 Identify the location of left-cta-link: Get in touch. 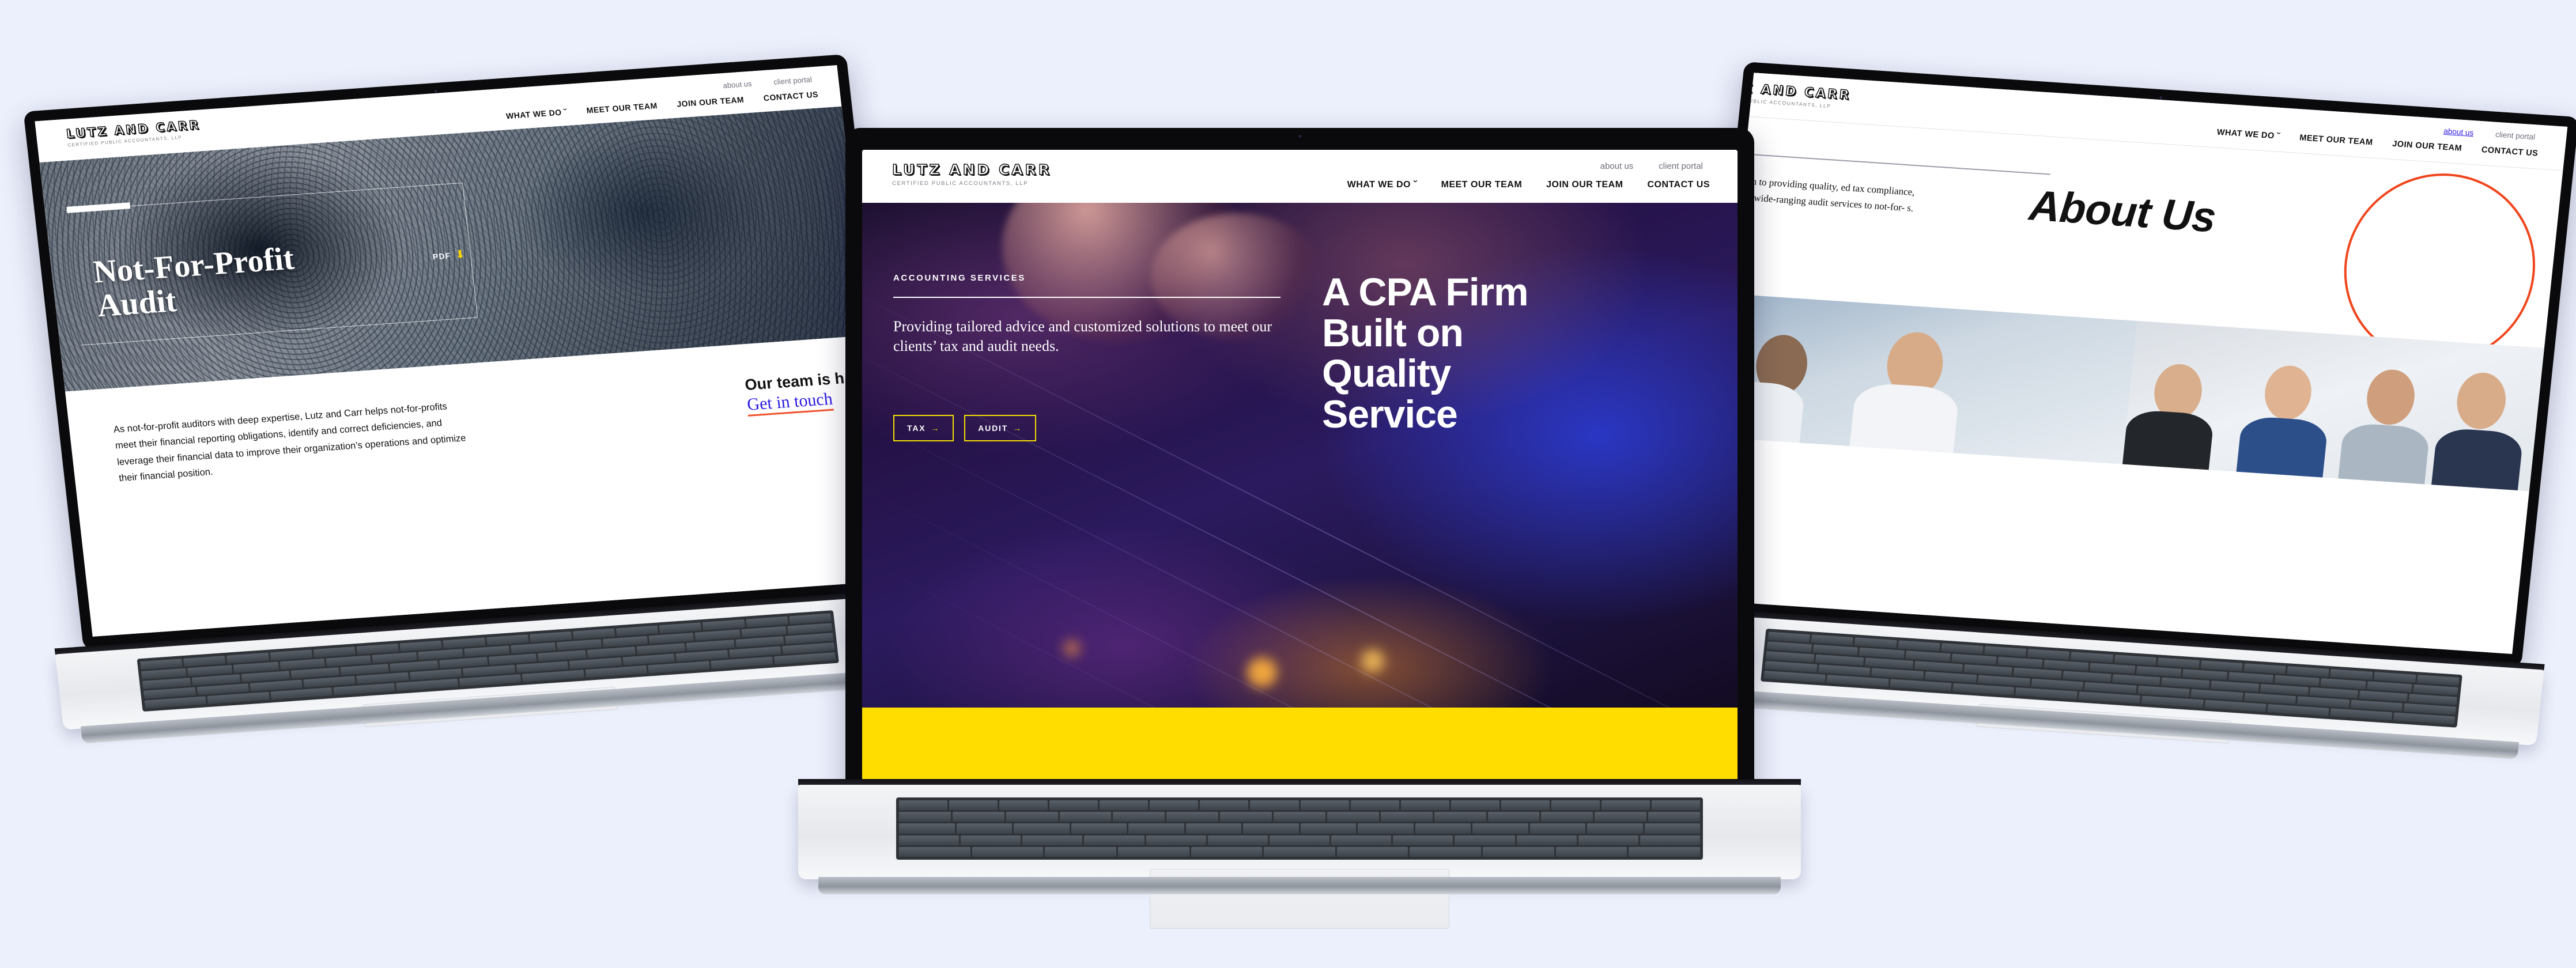
(790, 403).